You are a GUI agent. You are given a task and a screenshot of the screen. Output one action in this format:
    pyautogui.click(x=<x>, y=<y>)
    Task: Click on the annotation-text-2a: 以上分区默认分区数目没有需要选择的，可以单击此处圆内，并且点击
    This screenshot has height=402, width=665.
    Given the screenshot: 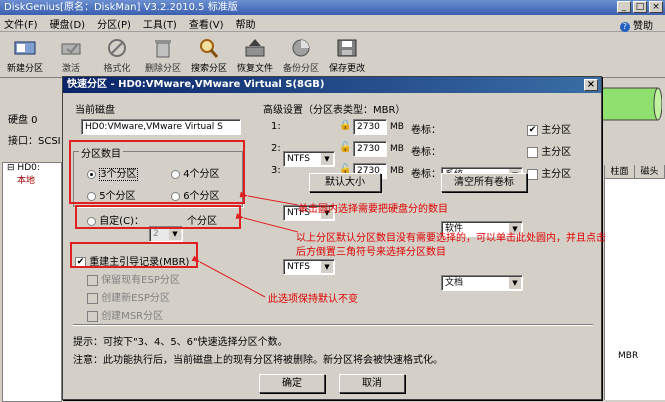 What is the action you would take?
    pyautogui.click(x=451, y=238)
    